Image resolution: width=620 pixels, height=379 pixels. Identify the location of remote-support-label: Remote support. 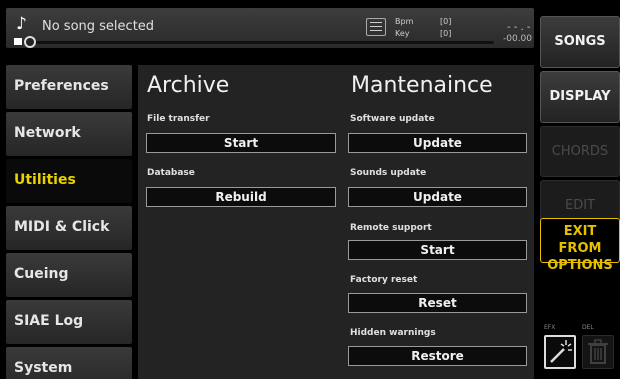
(391, 228).